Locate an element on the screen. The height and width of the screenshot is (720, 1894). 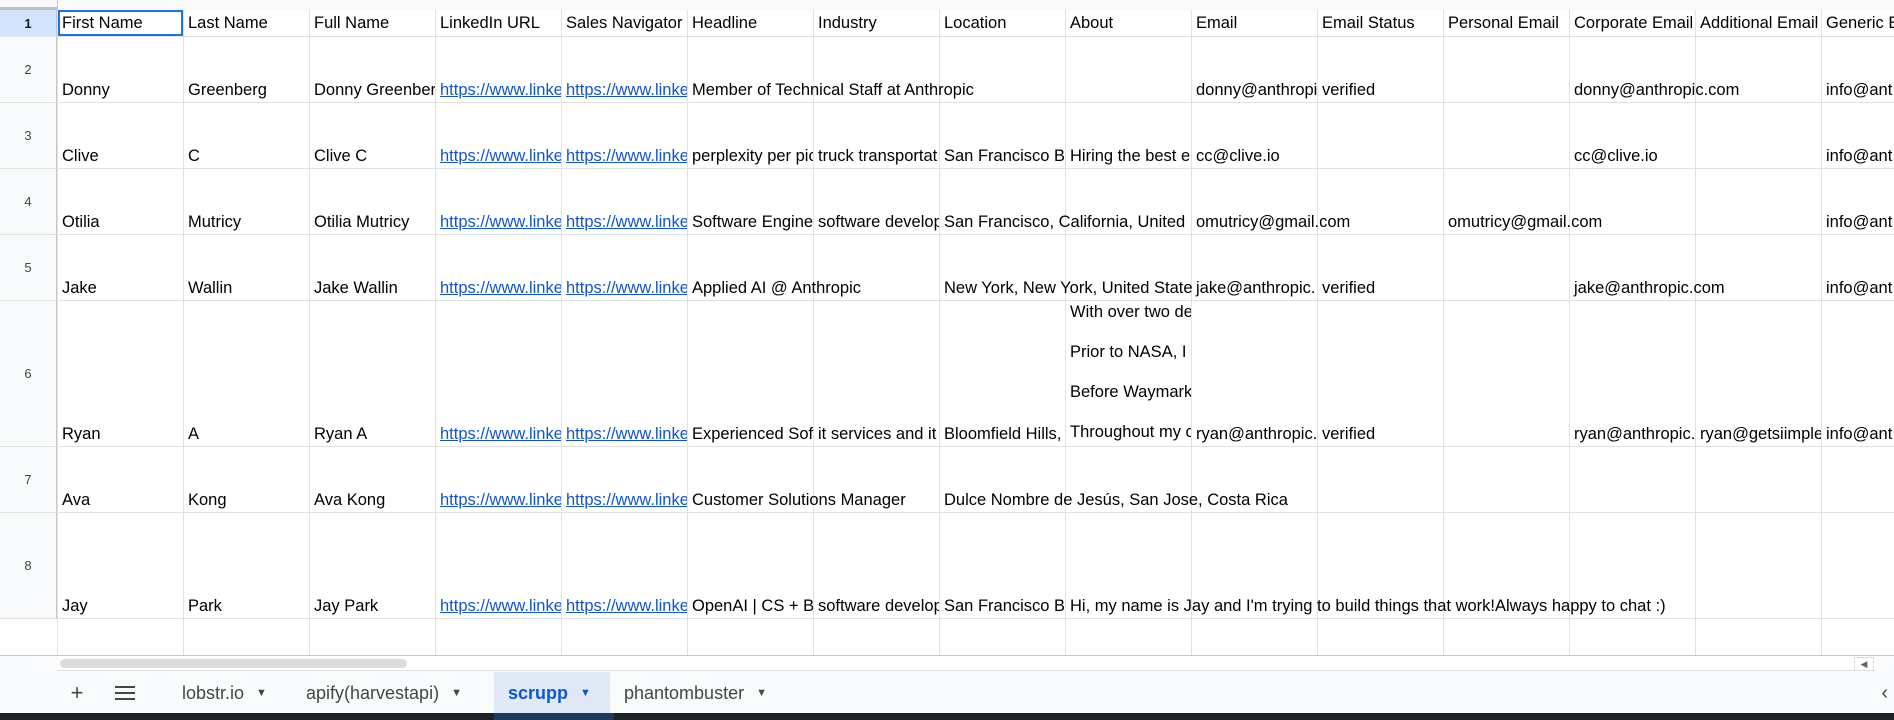
header-cell: Generic E is located at coordinates (1858, 23).